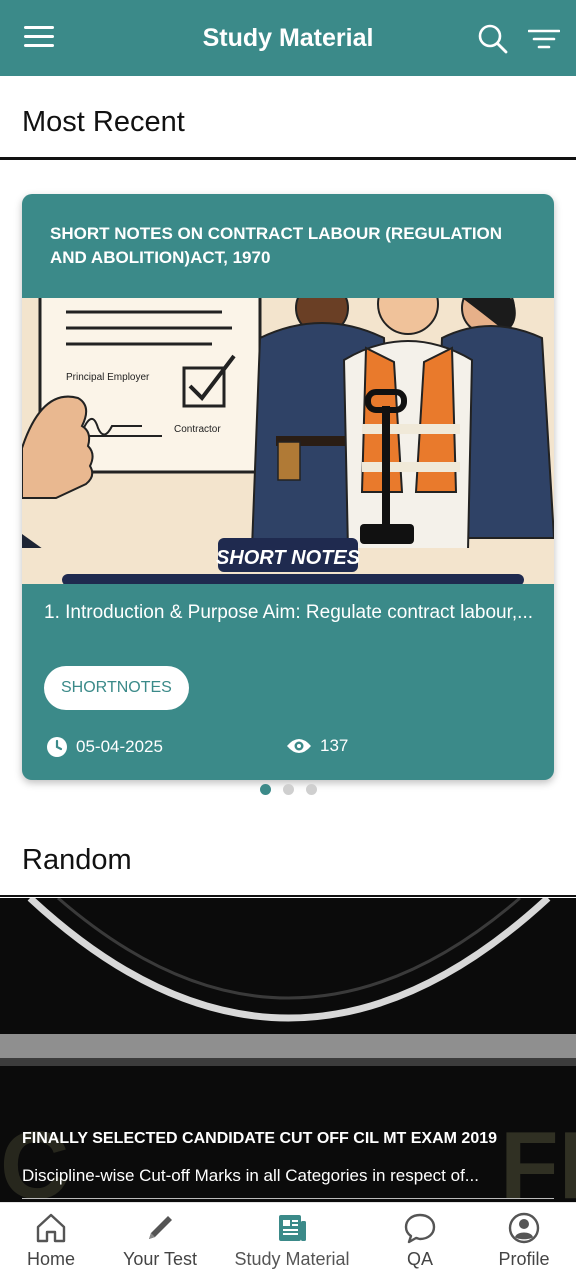 The width and height of the screenshot is (576, 1280). Describe the element at coordinates (160, 1240) in the screenshot. I see `nav-your-test: Your Test` at that location.